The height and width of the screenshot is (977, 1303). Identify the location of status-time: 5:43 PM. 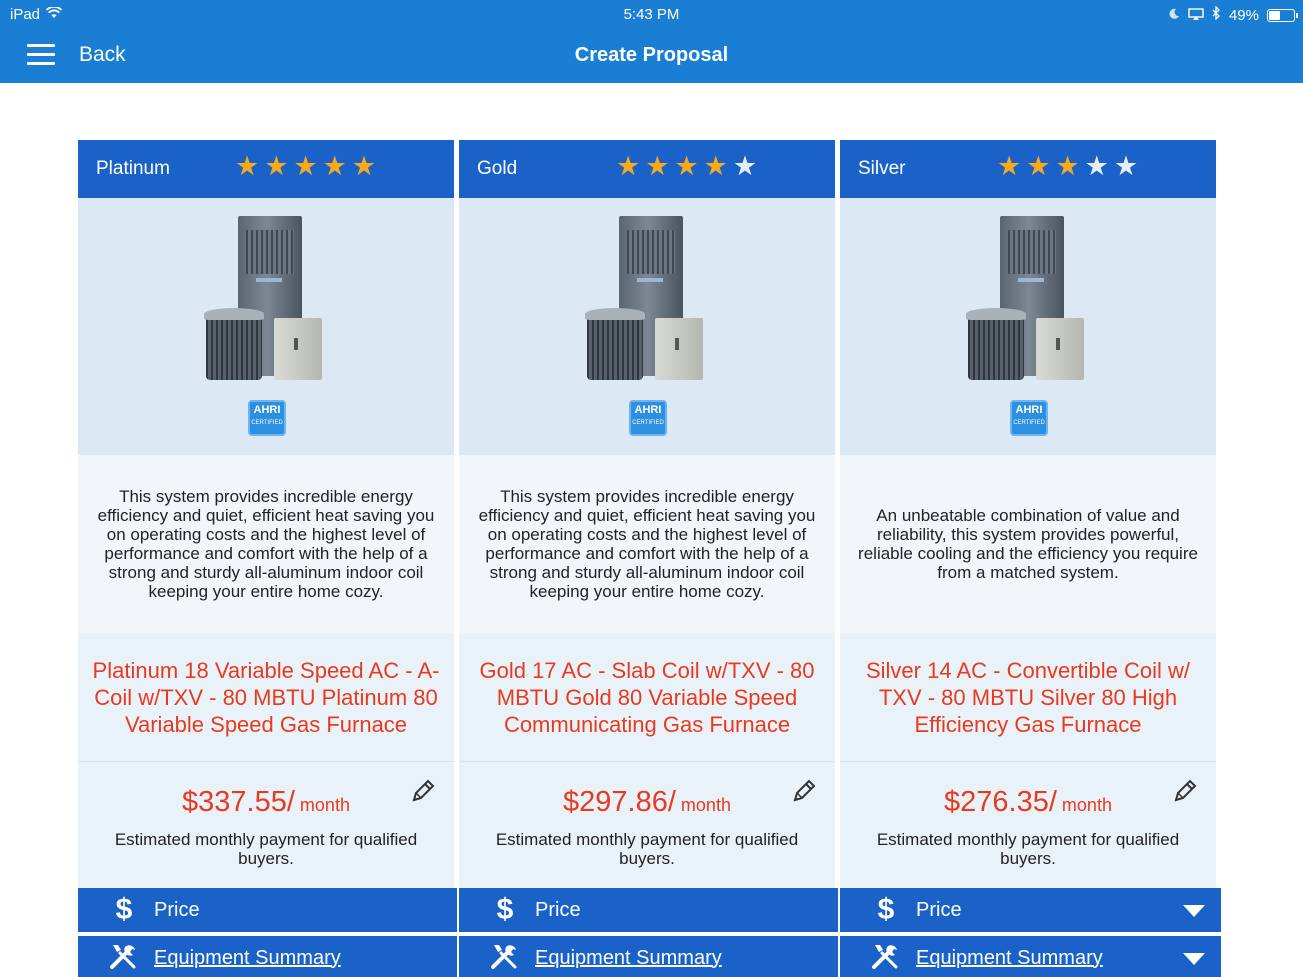
(651, 14).